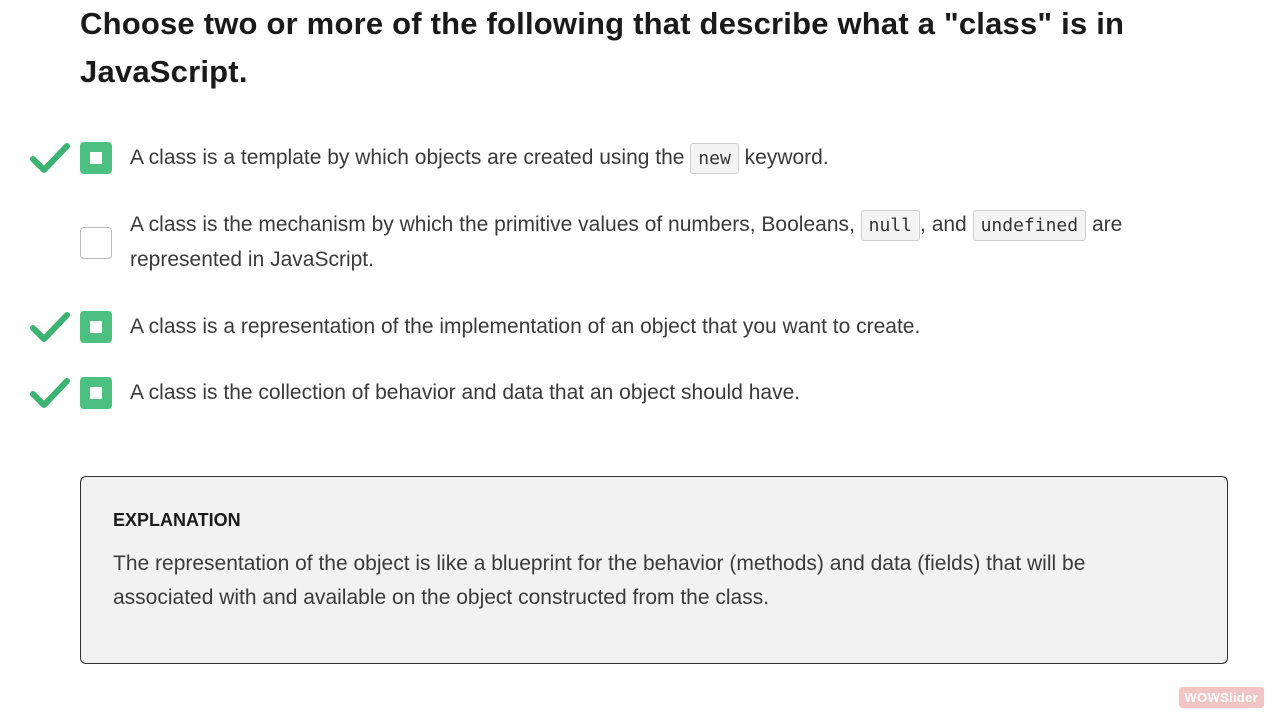 The image size is (1280, 720). Describe the element at coordinates (177, 520) in the screenshot. I see `explanation-heading: EXPLANATION` at that location.